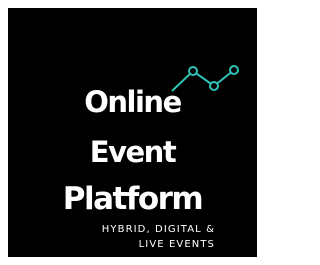  What do you see at coordinates (205, 78) in the screenshot?
I see `trend-line-icon` at bounding box center [205, 78].